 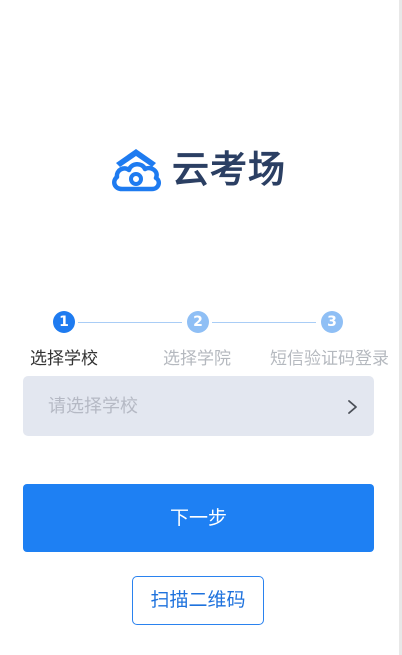 What do you see at coordinates (332, 322) in the screenshot?
I see `step-3-circle: 3` at bounding box center [332, 322].